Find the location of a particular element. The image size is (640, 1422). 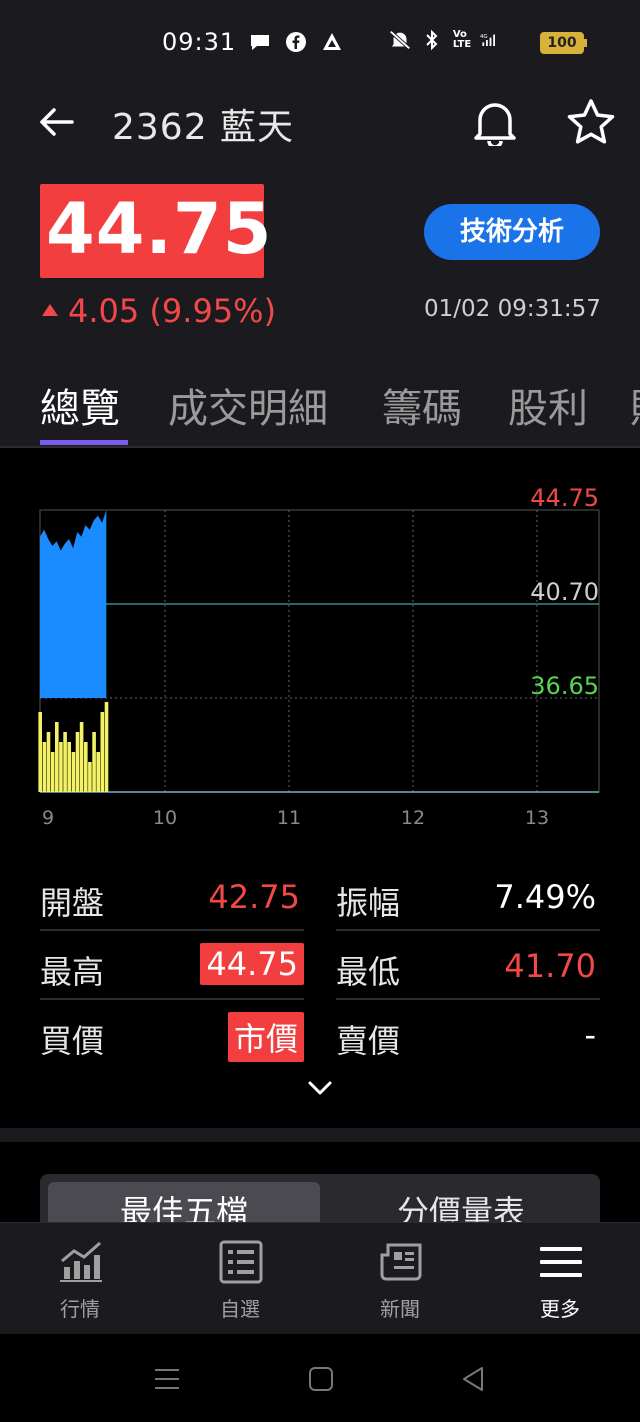

nav-watchlist: 自選 is located at coordinates (240, 1279).